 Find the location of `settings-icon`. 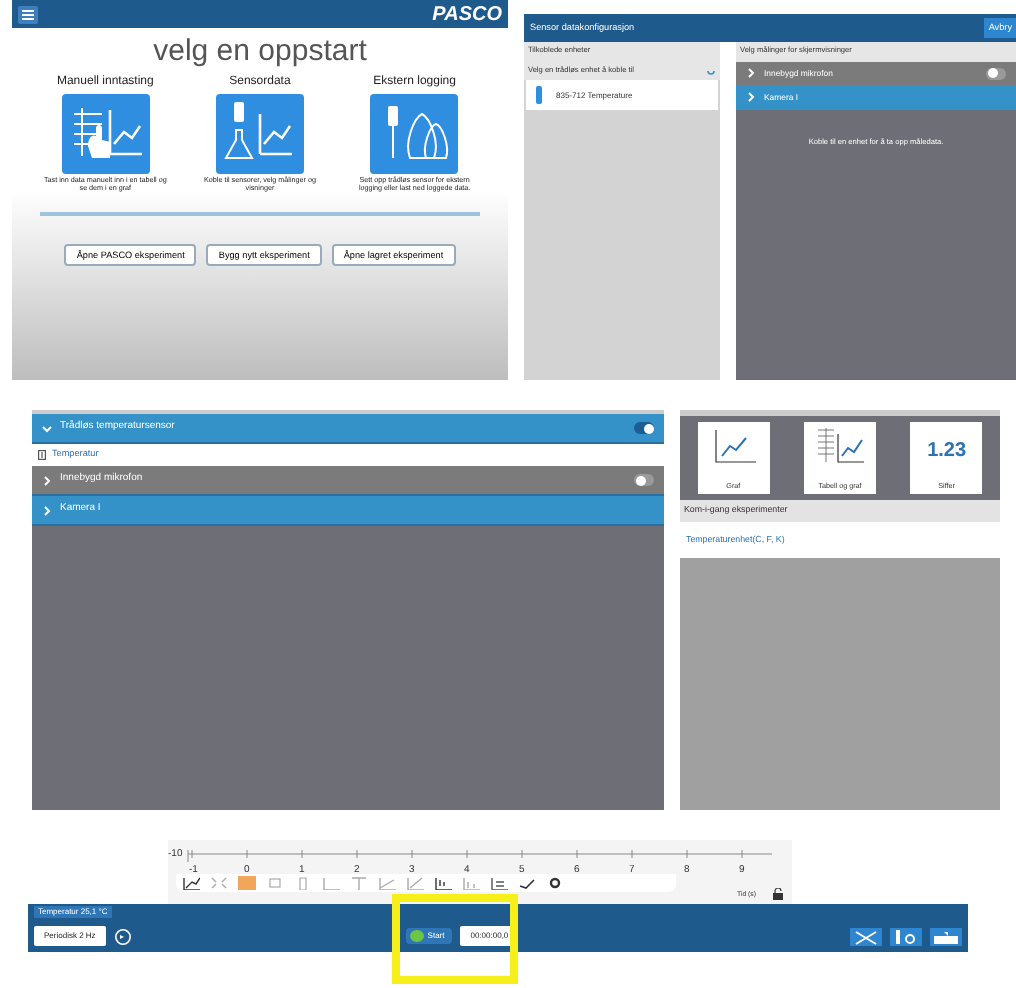

settings-icon is located at coordinates (555, 883).